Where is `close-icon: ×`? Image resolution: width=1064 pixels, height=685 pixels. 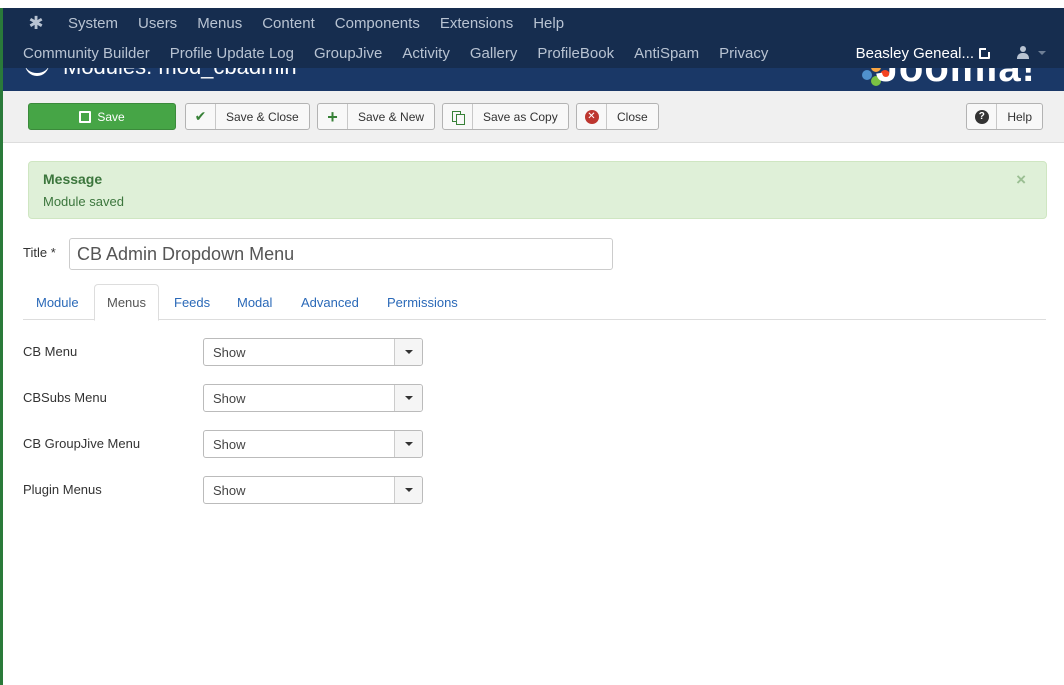
close-icon: × is located at coordinates (1021, 180).